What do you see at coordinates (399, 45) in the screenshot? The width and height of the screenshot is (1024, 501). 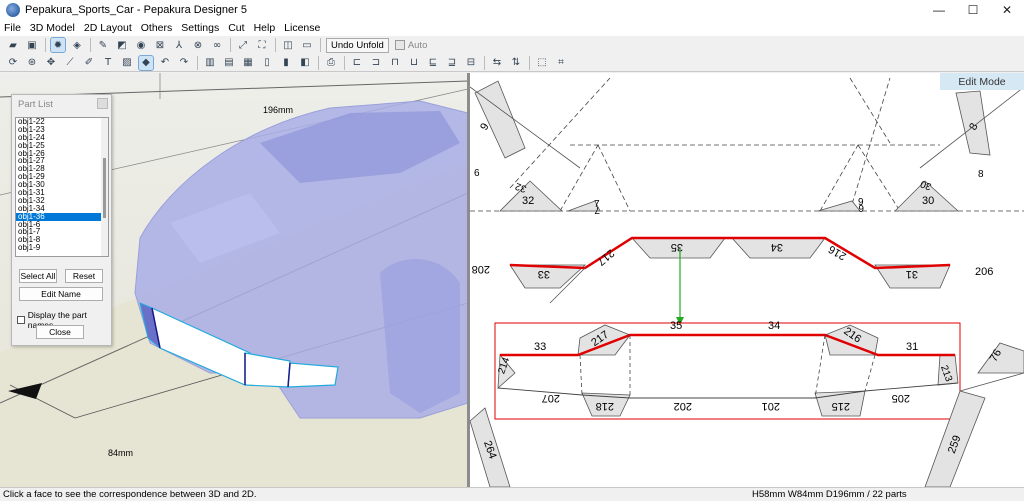 I see `auto-checkbox-box` at bounding box center [399, 45].